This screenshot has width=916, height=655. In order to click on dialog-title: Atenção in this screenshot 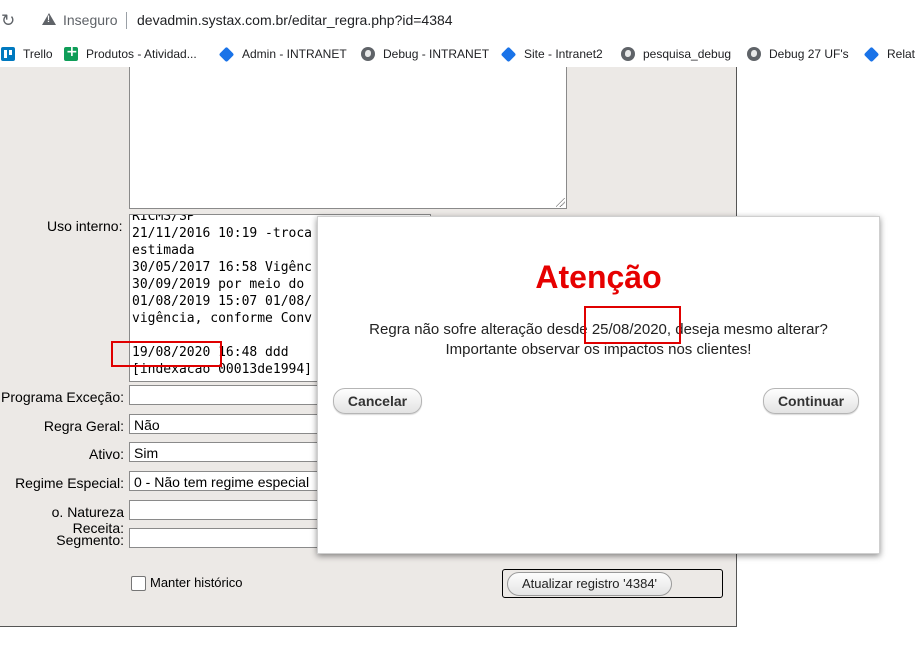, I will do `click(598, 277)`.